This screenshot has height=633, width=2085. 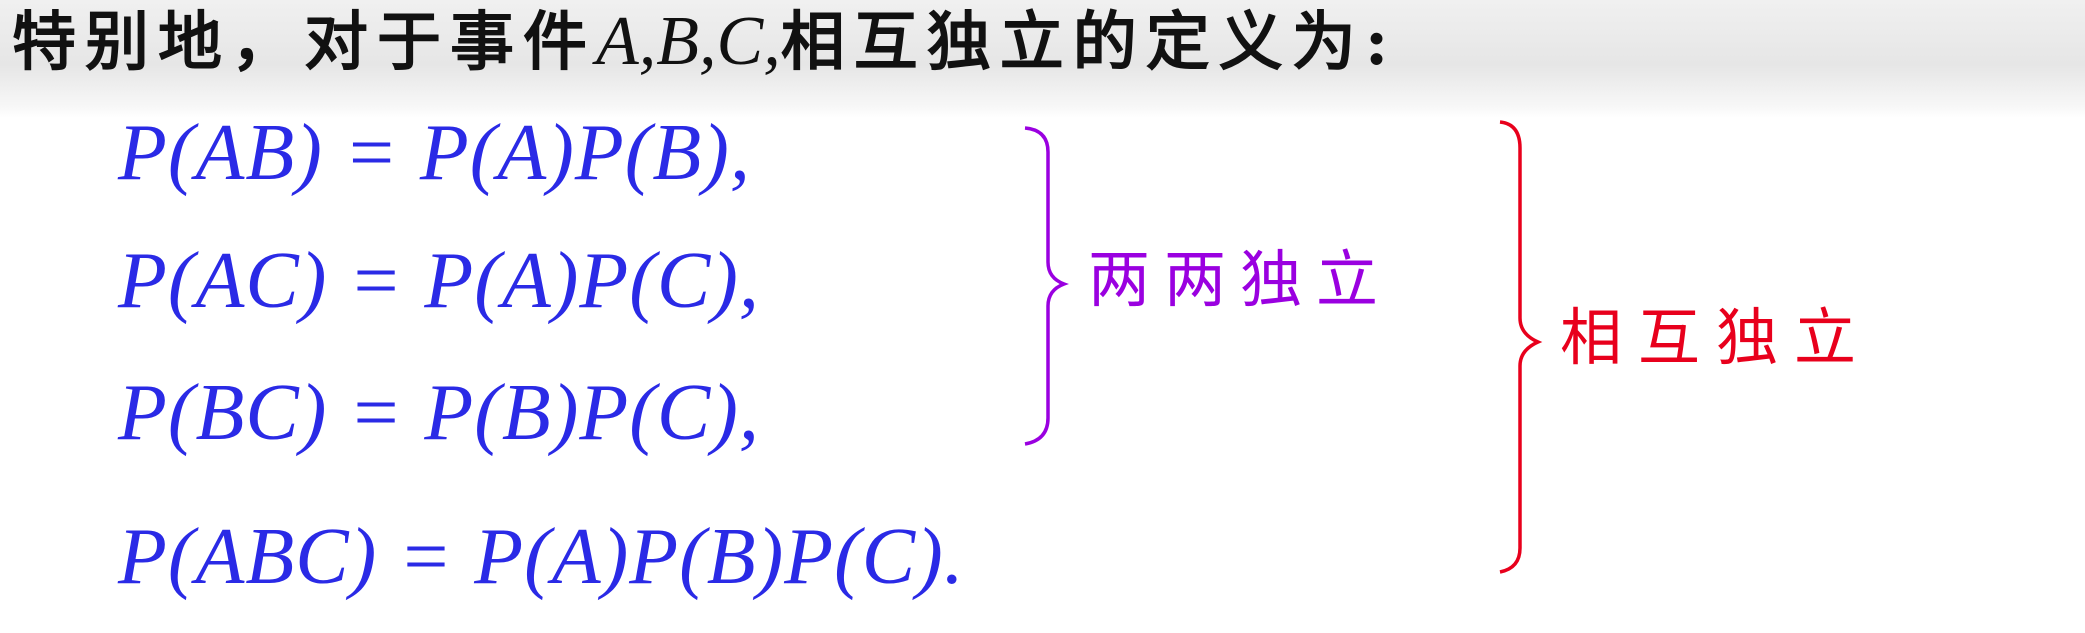 What do you see at coordinates (1716, 337) in the screenshot?
I see `mutually-independent-label: 相互独立` at bounding box center [1716, 337].